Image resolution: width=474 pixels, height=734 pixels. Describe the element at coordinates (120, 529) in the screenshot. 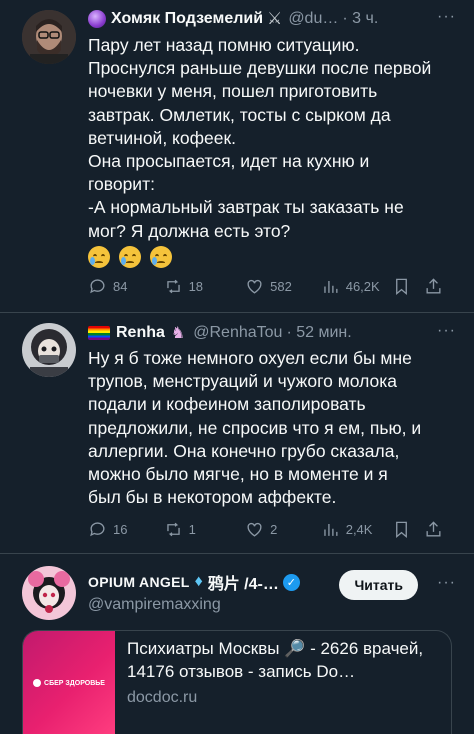

I see `reply-count: 16` at that location.